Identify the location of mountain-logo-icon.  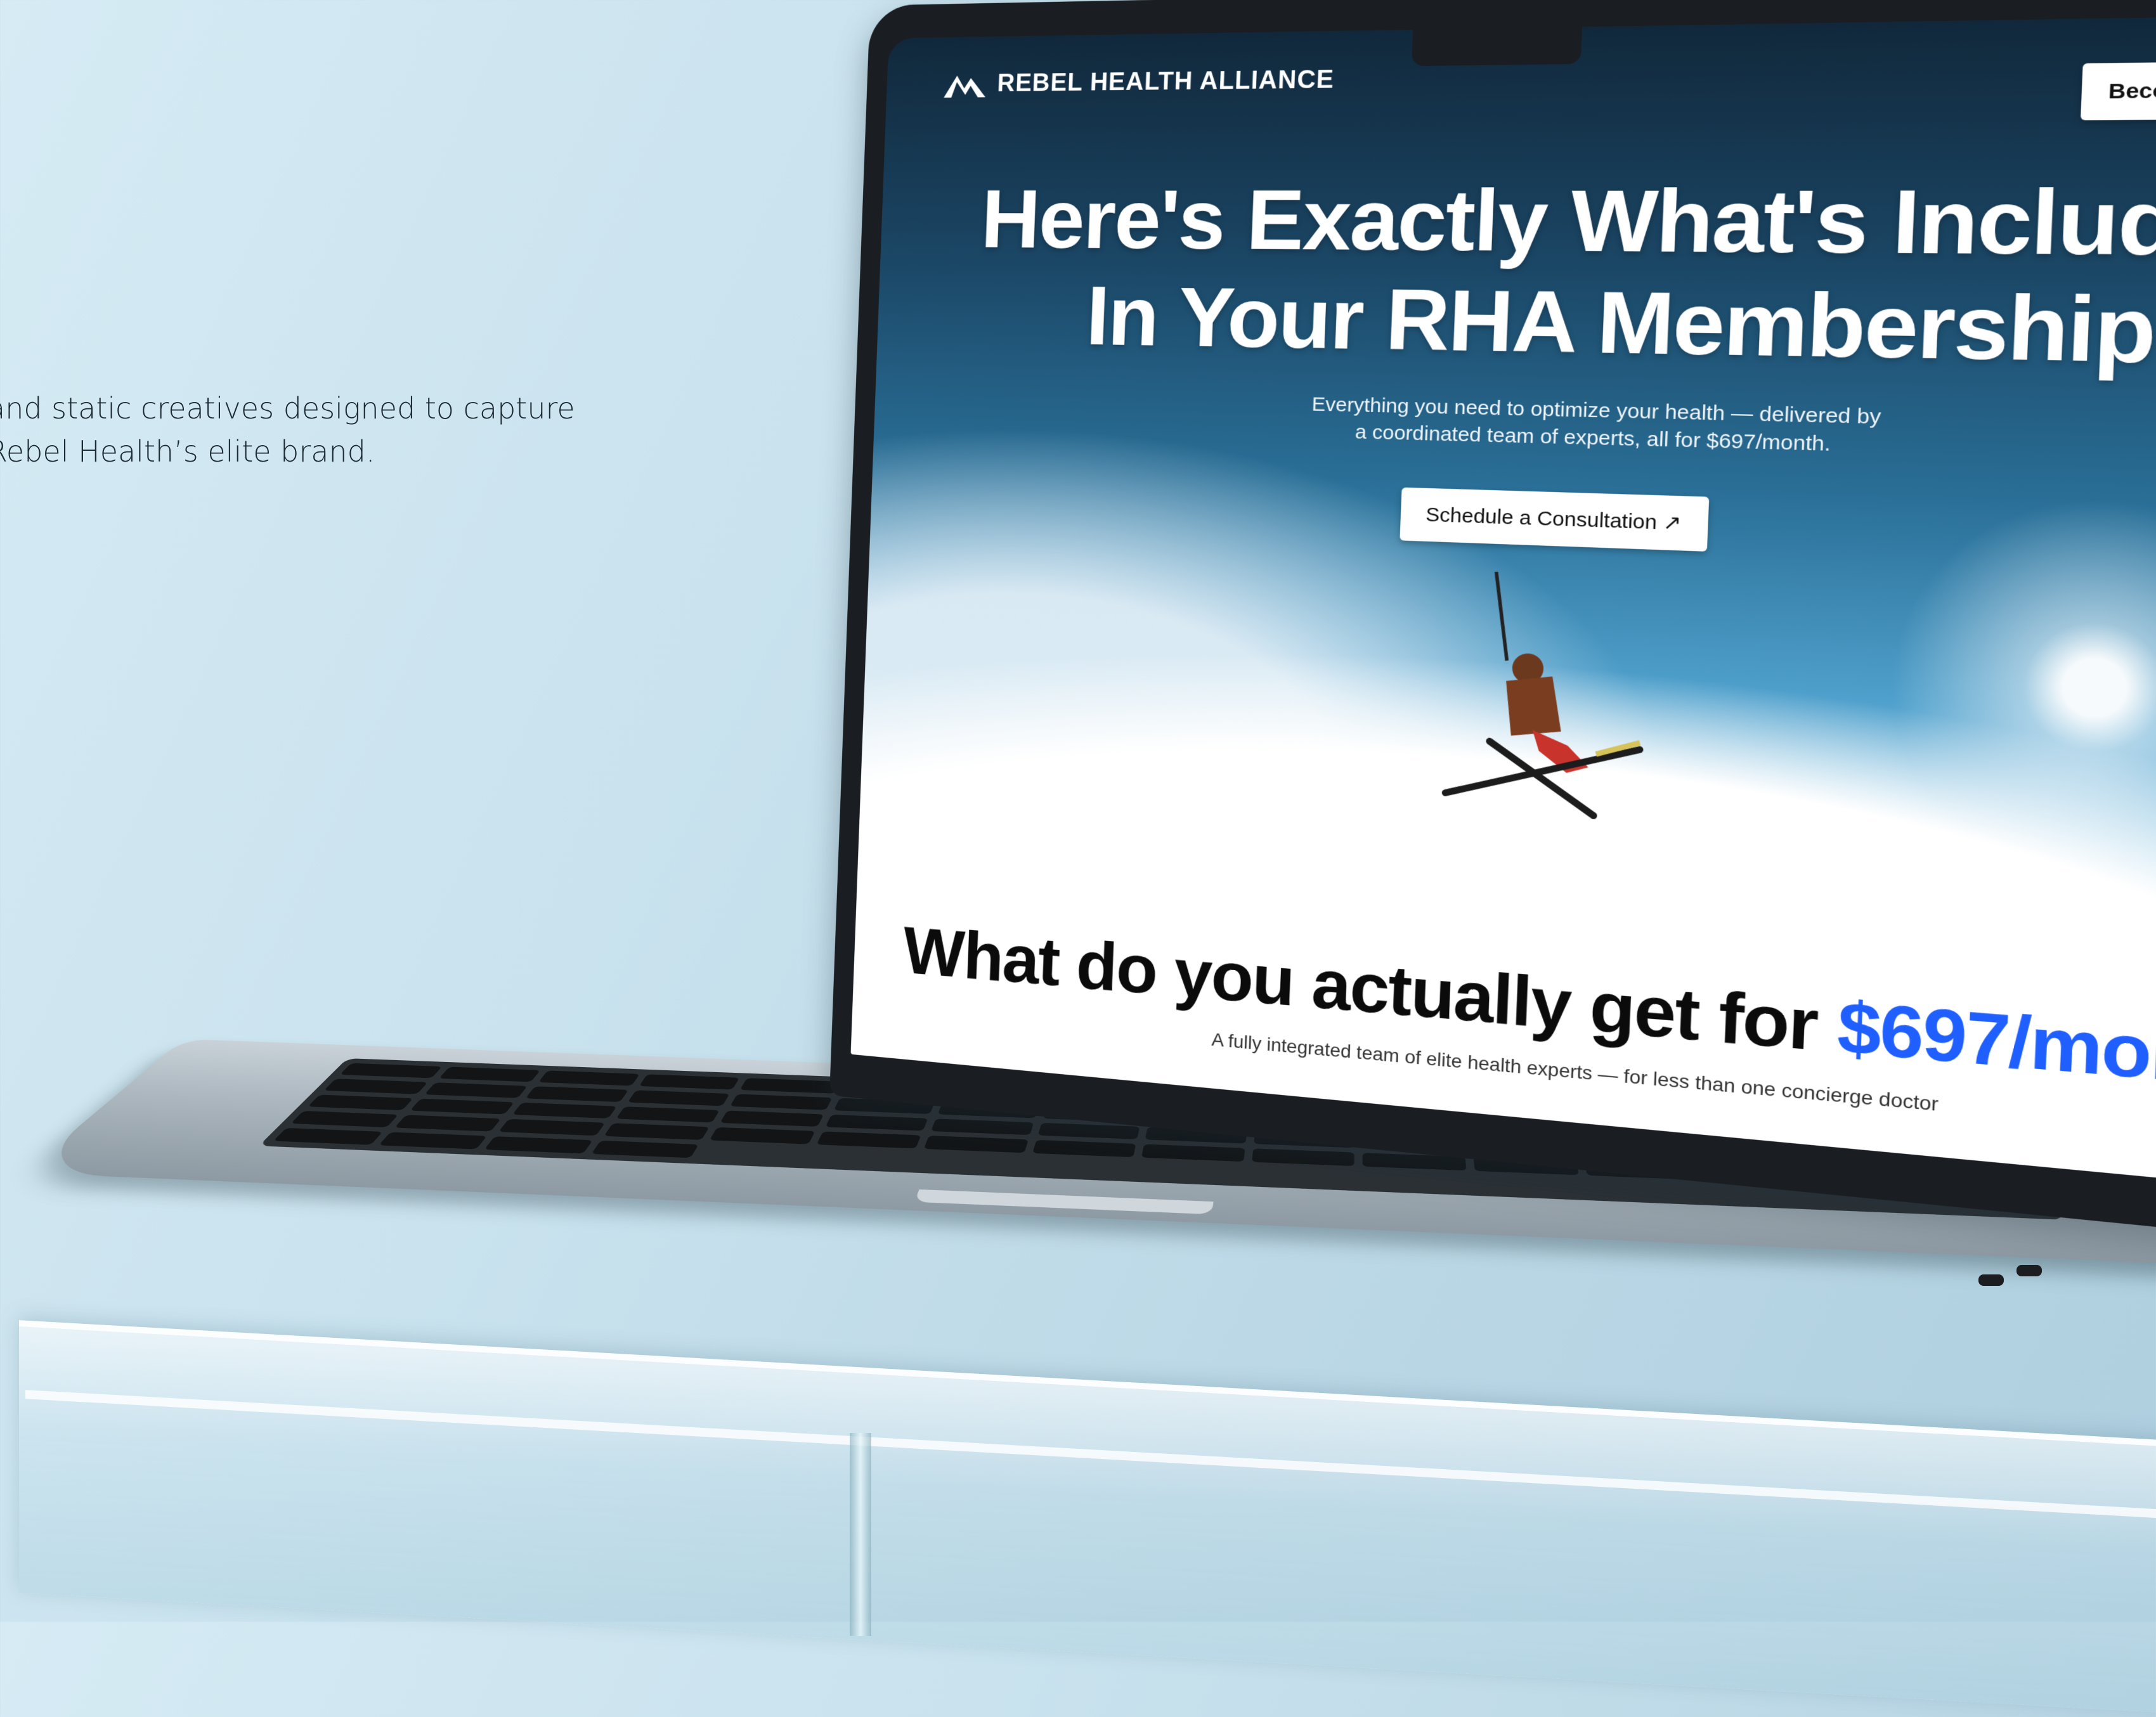
(965, 84).